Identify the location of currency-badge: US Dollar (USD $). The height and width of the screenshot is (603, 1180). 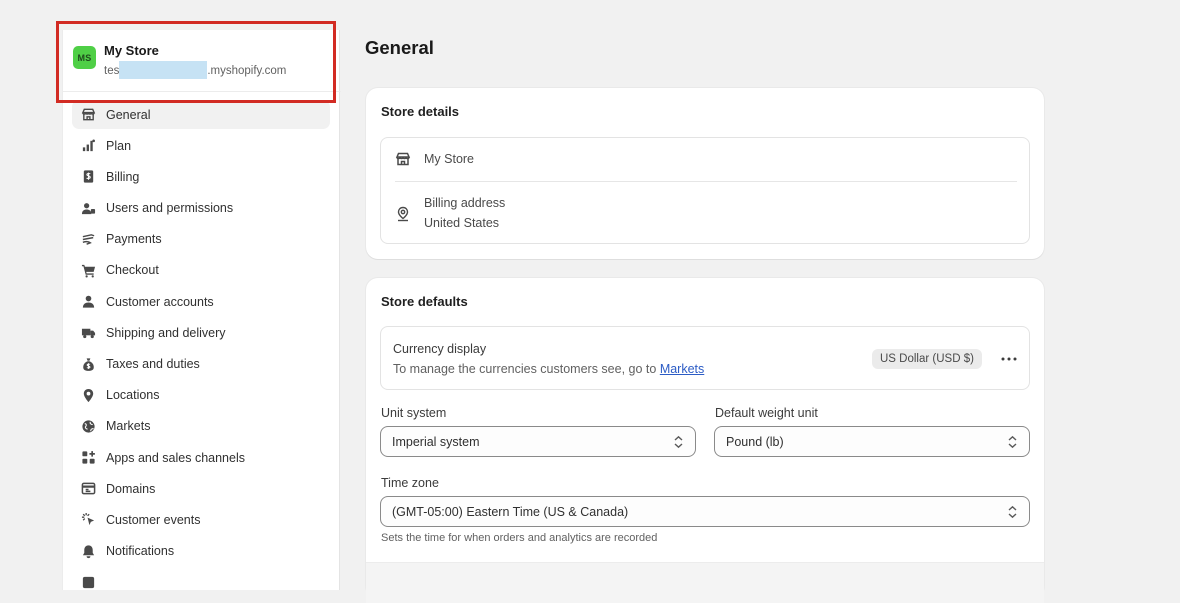
(927, 359).